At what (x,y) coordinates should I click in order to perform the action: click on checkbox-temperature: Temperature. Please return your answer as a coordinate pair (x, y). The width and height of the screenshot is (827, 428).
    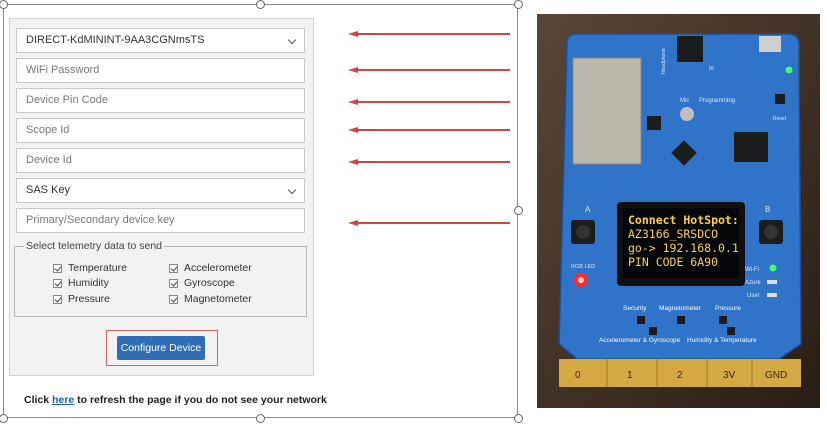
    Looking at the image, I should click on (90, 268).